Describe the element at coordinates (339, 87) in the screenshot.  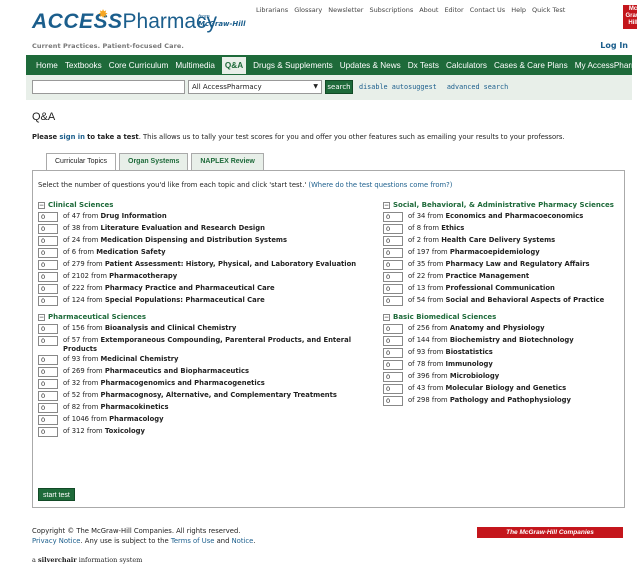
I see `search-button: search` at that location.